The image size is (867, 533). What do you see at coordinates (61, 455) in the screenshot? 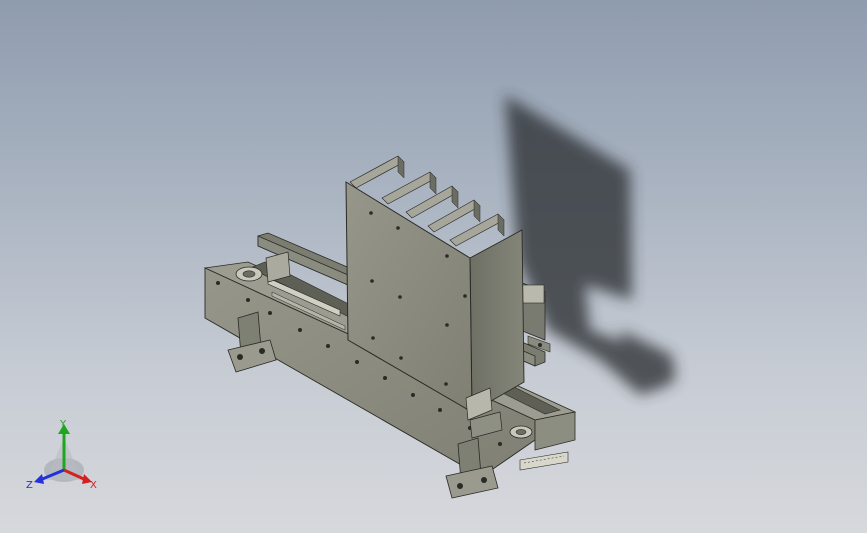
I see `coordinate-triad: Y X Z` at bounding box center [61, 455].